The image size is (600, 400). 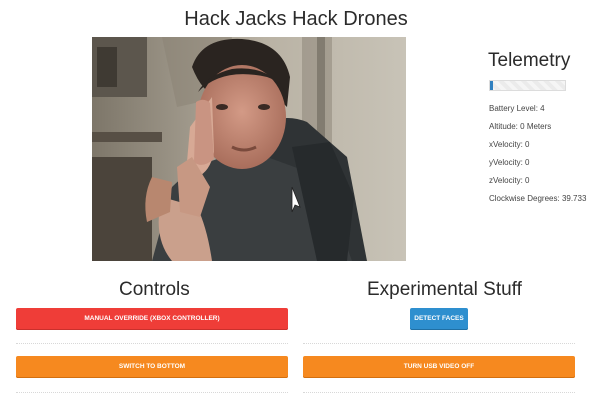 I want to click on telemetry-z-velocity: zVelocity: 0, so click(x=539, y=181).